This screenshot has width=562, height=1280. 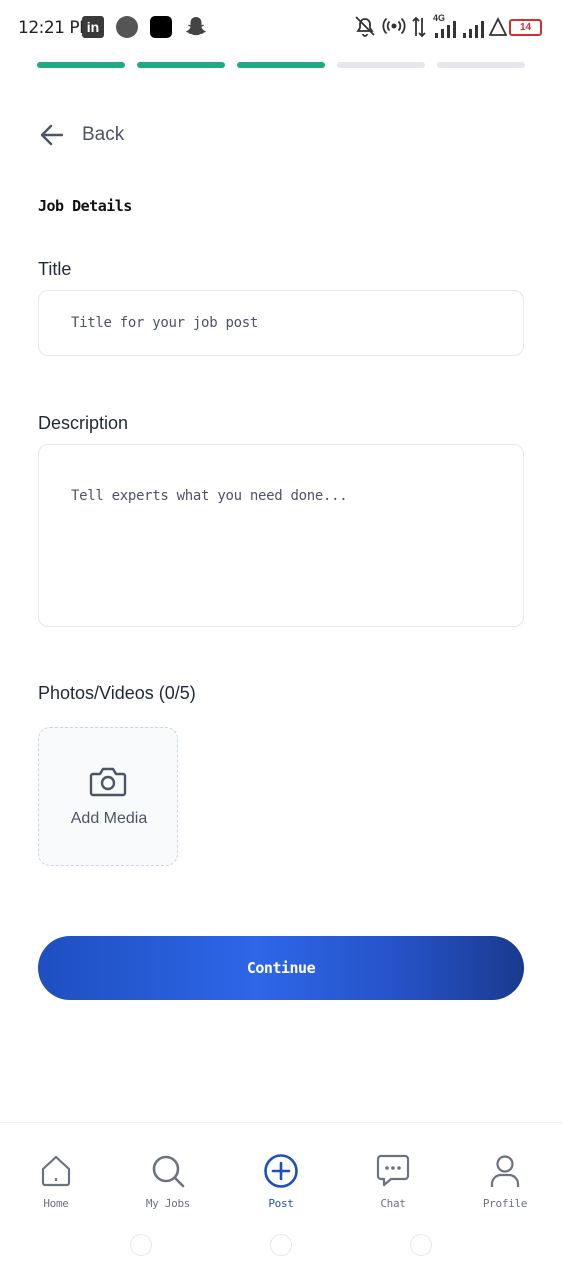 What do you see at coordinates (56, 1171) in the screenshot?
I see `home-icon` at bounding box center [56, 1171].